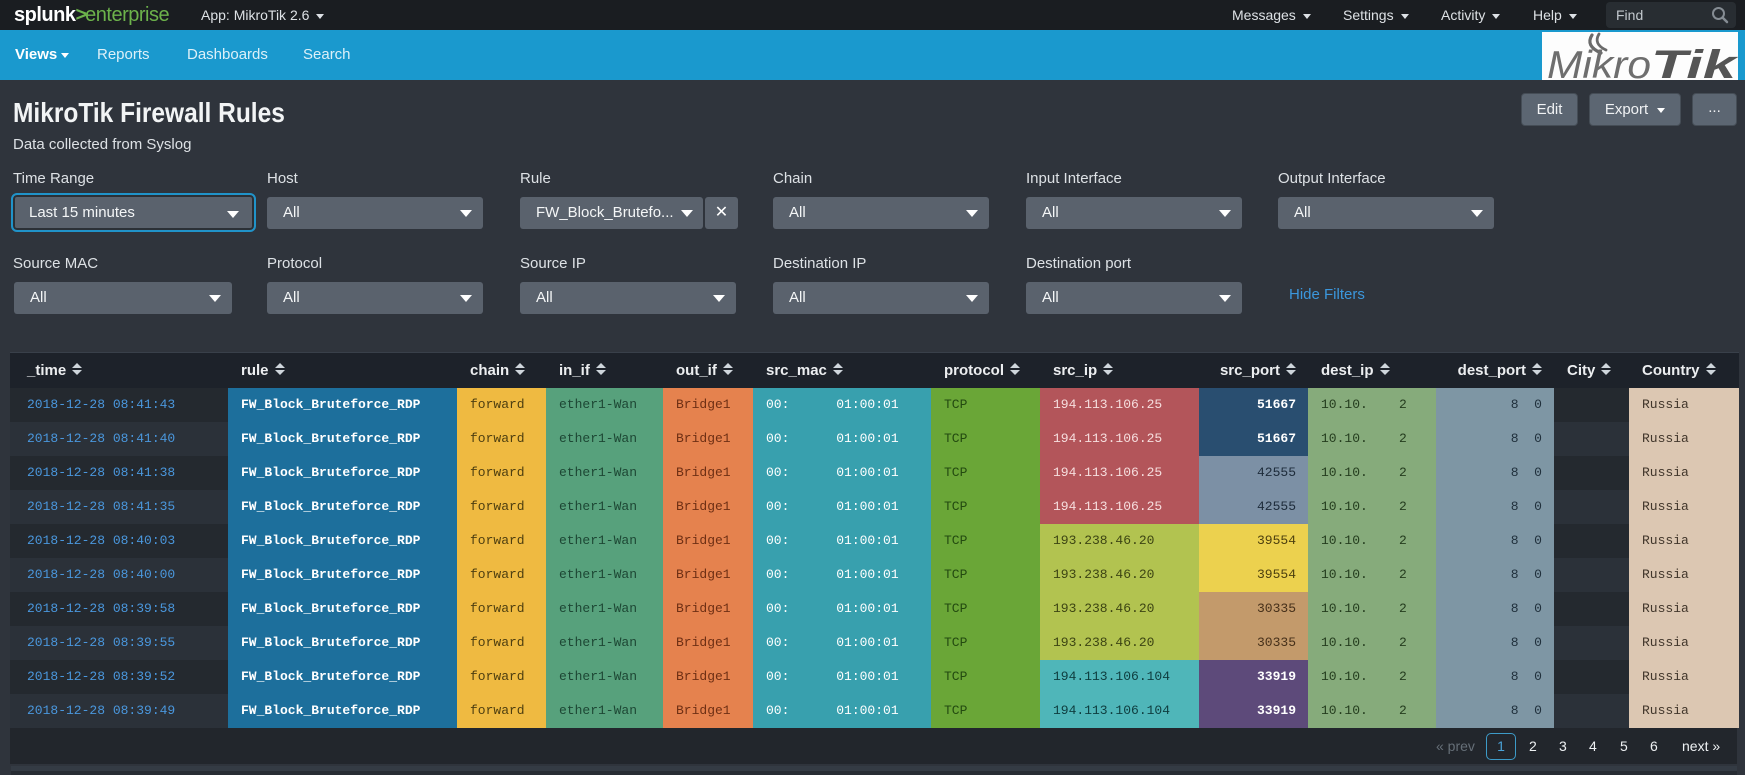  I want to click on svg-text: Tik, so click(1694, 61).